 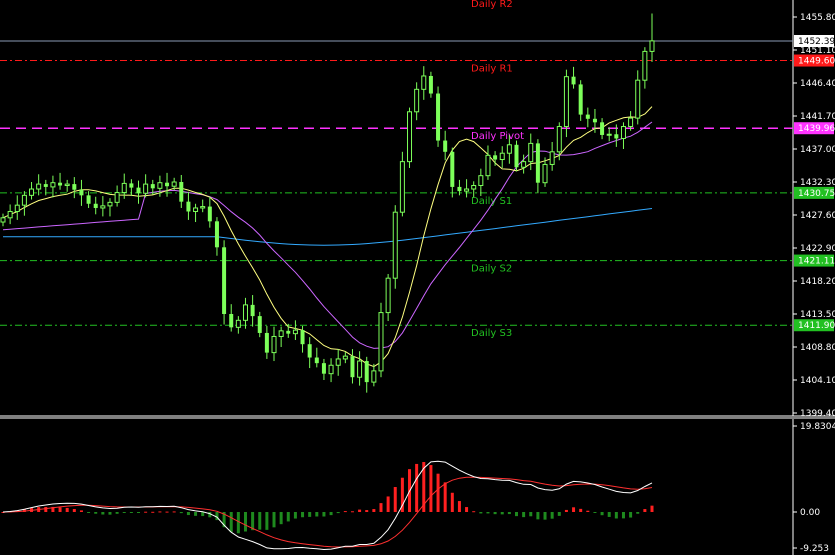 I want to click on pivot-price-tags: 1449.60 1439.96 1430.75 1421.11 1411.90, so click(x=814, y=193).